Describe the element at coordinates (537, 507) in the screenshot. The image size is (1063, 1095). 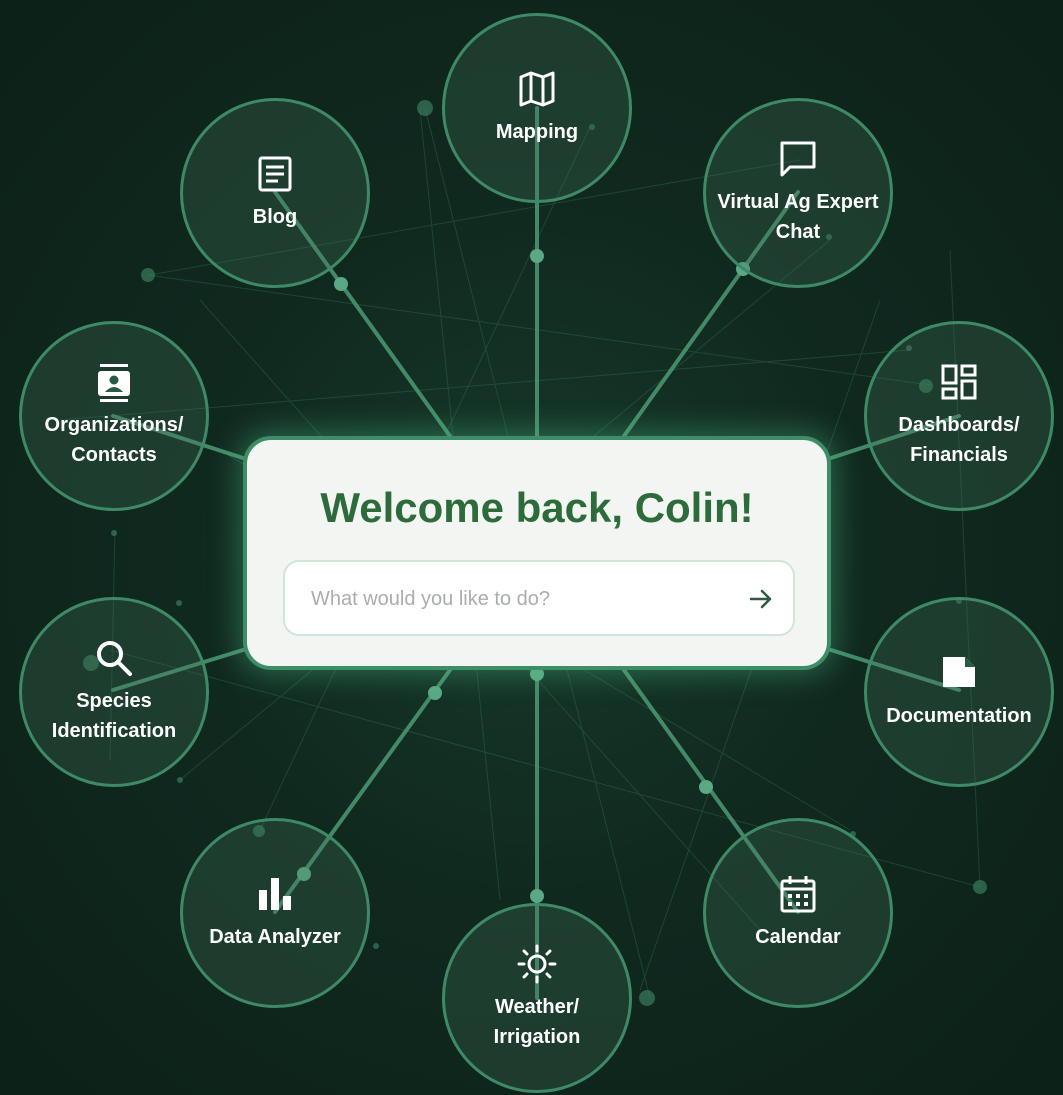
I see `welcome-title: Welcome back, Colin!` at that location.